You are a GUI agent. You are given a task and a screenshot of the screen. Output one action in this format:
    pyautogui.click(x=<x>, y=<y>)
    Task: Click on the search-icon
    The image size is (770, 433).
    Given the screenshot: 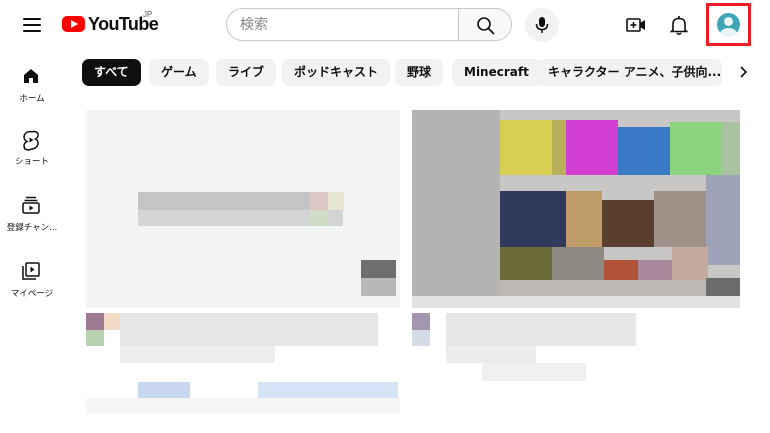 What is the action you would take?
    pyautogui.click(x=486, y=26)
    